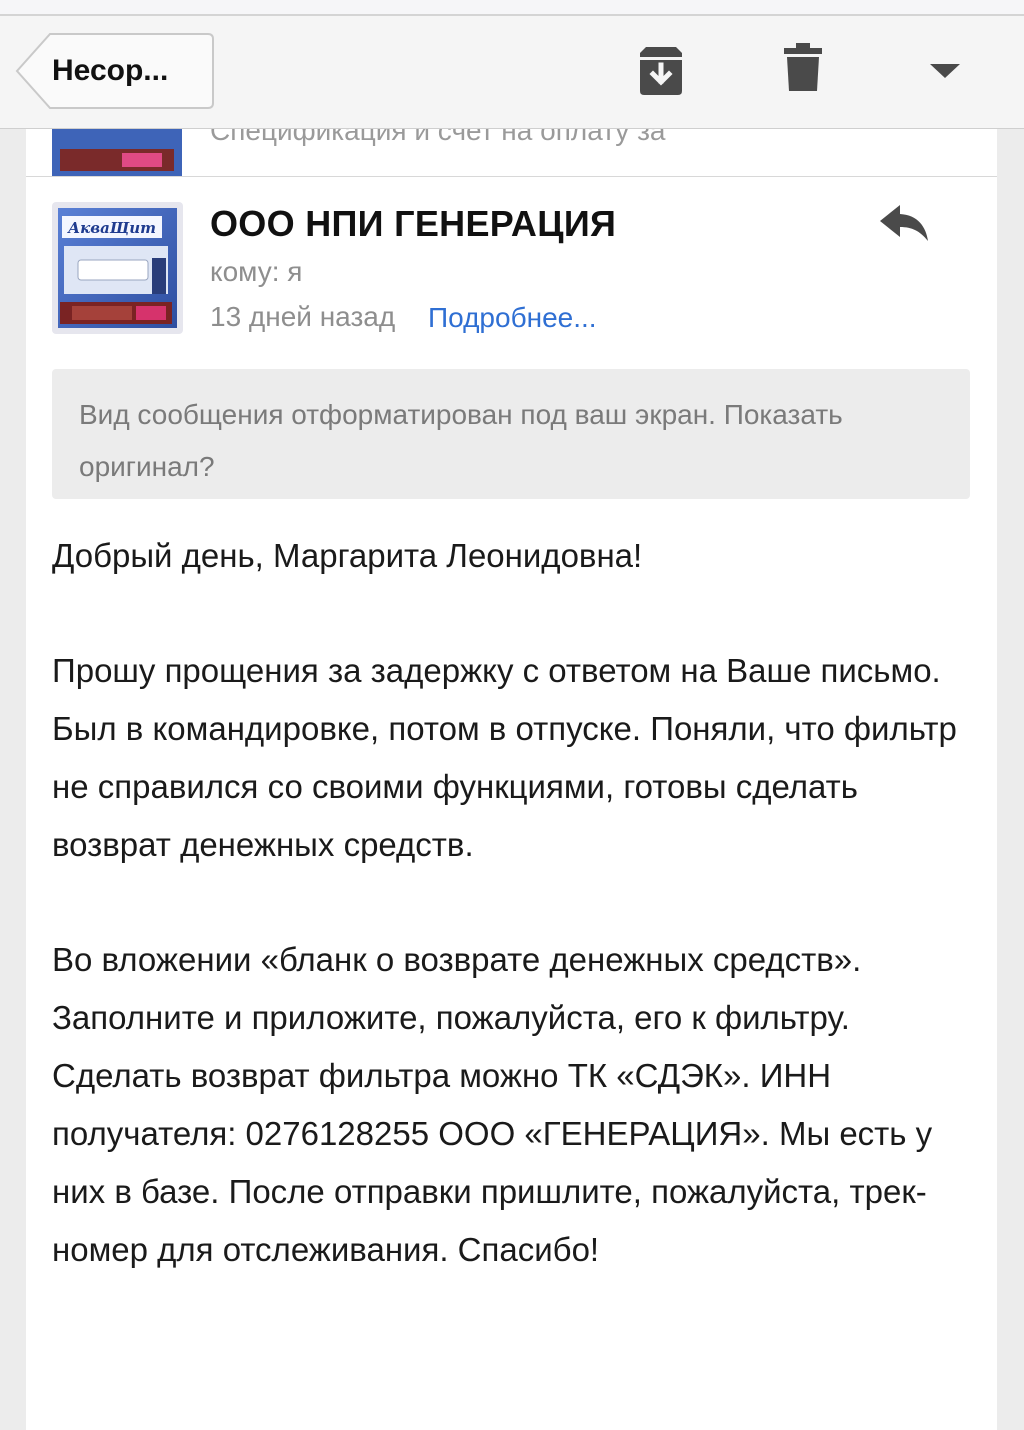 This screenshot has height=1430, width=1024. I want to click on previous-subject: Спецификация и счет на оплату за, so click(438, 137).